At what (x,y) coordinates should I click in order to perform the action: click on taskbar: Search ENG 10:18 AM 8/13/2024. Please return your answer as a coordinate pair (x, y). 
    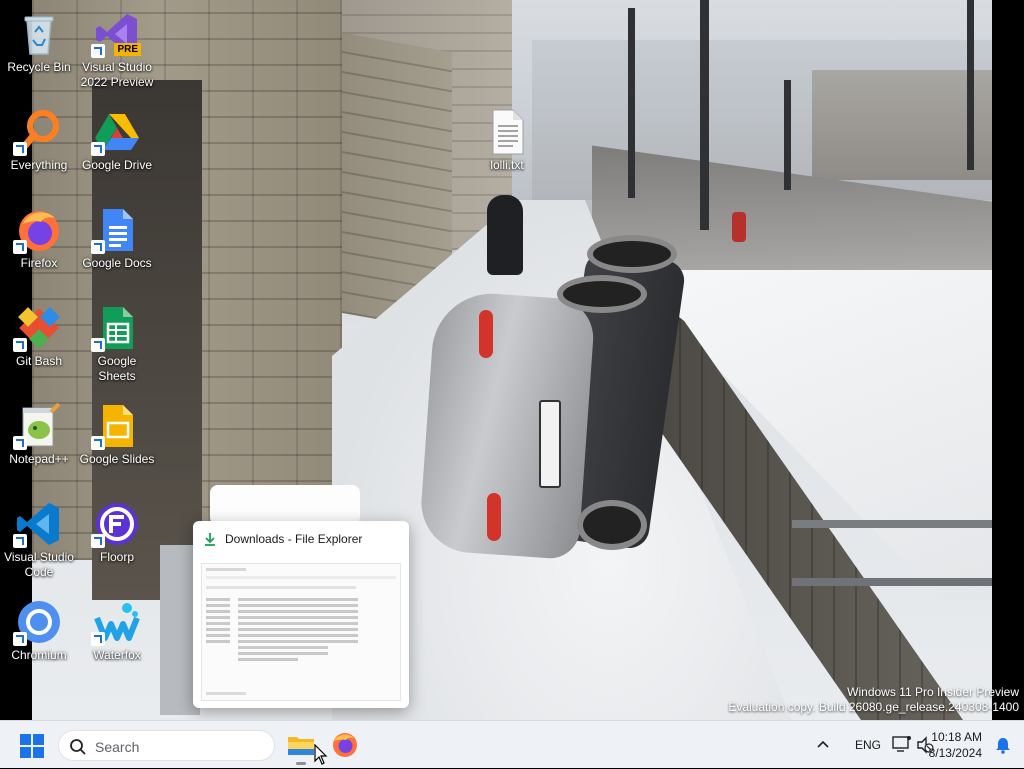
    Looking at the image, I should click on (512, 744).